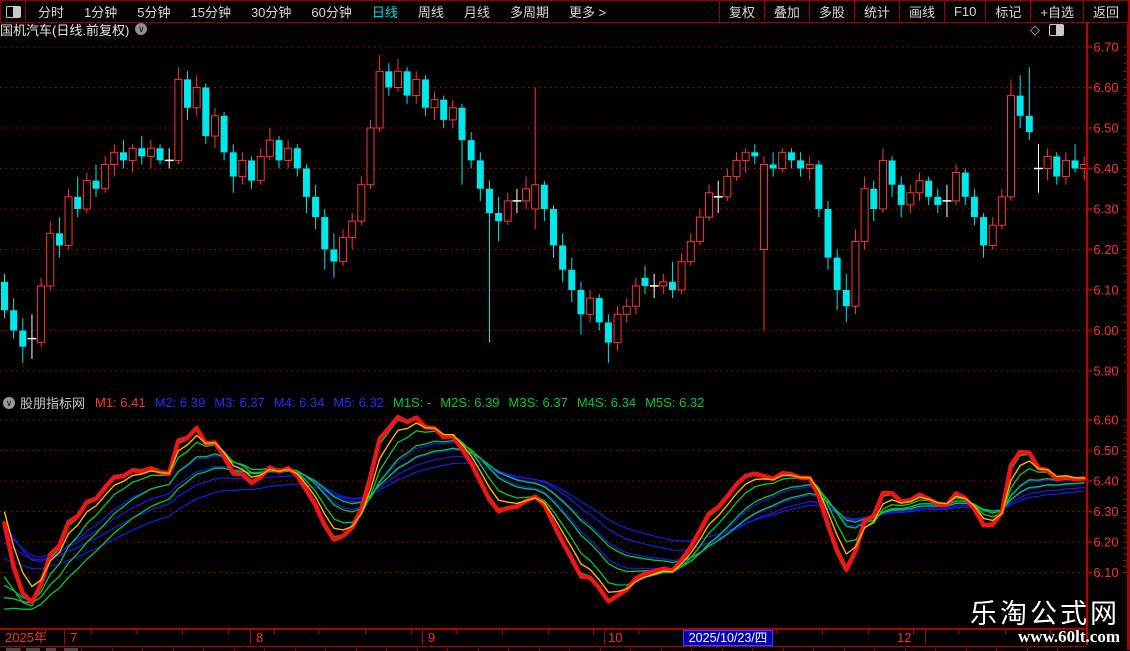  Describe the element at coordinates (543, 648) in the screenshot. I see `bottom-partial-row` at that location.